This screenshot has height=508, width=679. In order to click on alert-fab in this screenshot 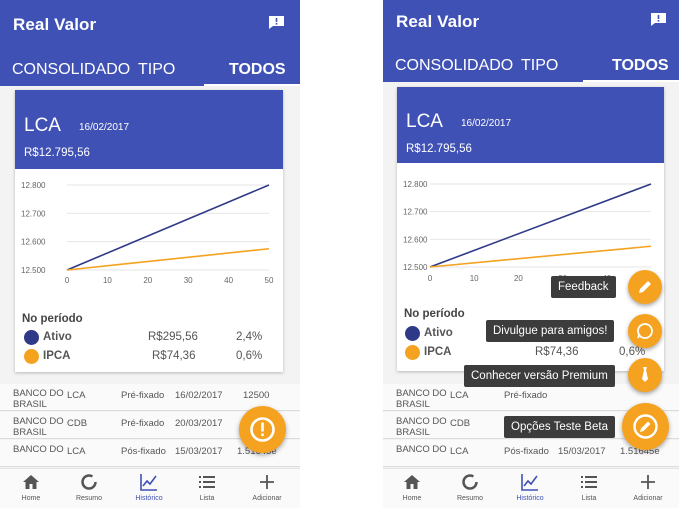, I will do `click(262, 429)`.